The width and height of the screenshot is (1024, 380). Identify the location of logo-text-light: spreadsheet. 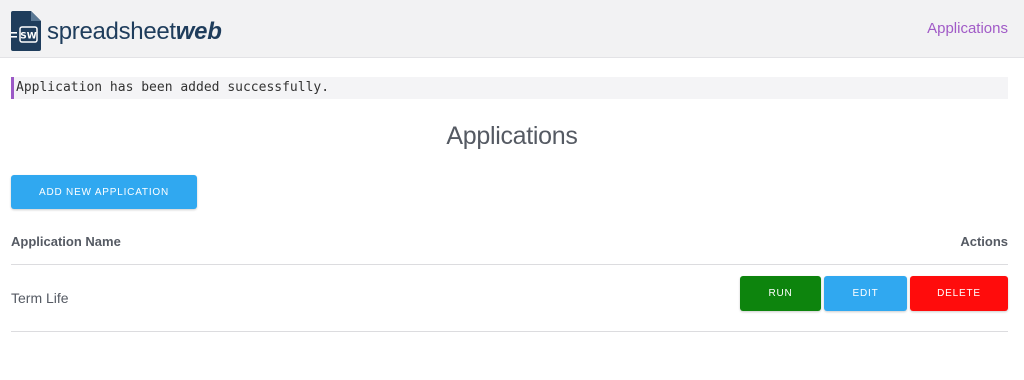
(111, 31).